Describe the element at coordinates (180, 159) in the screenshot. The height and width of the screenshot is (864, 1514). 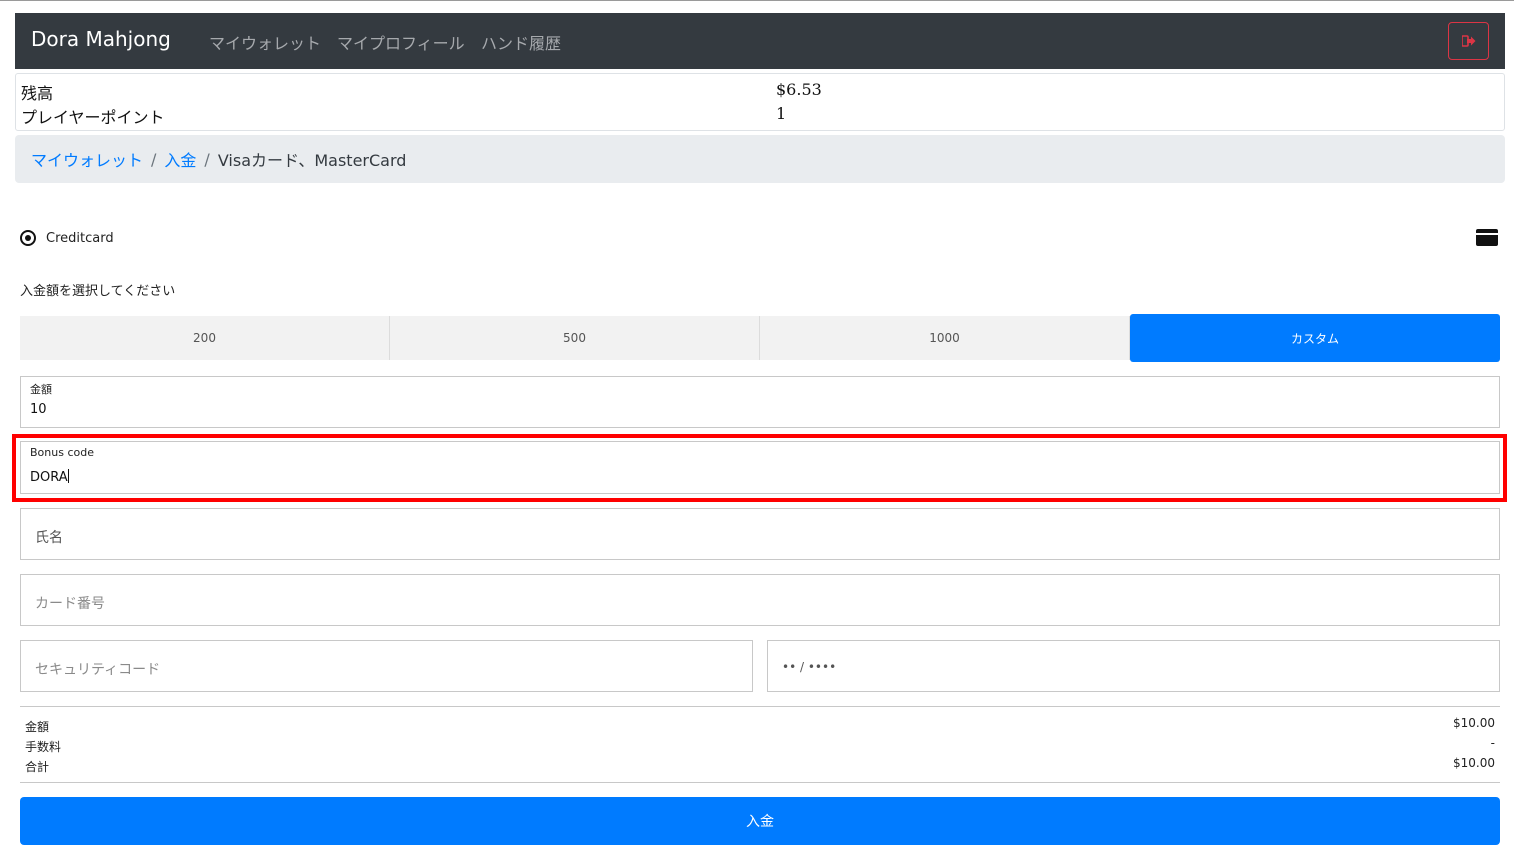
I see `breadcrumb-deposit: 入金` at that location.